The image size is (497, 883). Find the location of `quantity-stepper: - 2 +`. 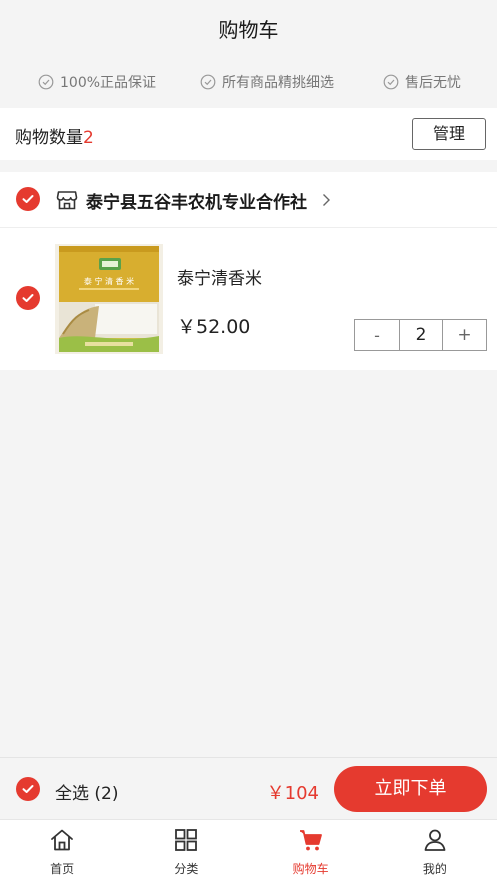

quantity-stepper: - 2 + is located at coordinates (420, 335).